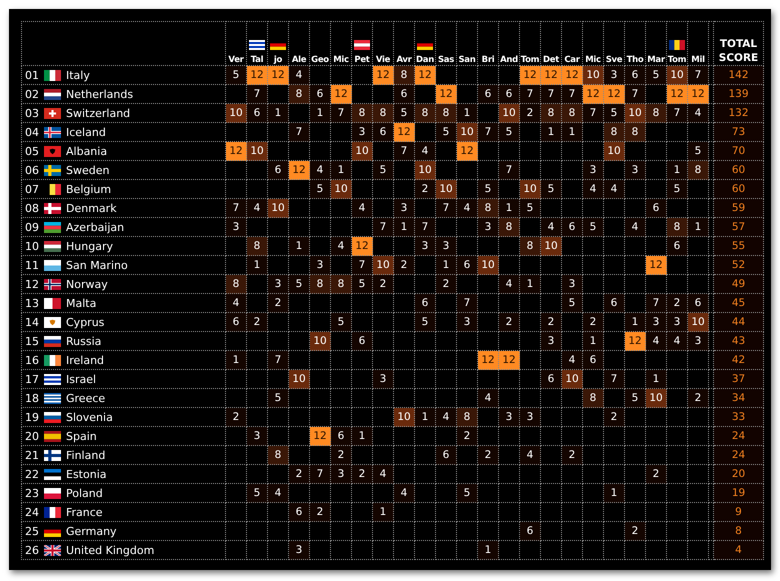 Image resolution: width=780 pixels, height=581 pixels. What do you see at coordinates (32, 227) in the screenshot?
I see `rank-label: 09` at bounding box center [32, 227].